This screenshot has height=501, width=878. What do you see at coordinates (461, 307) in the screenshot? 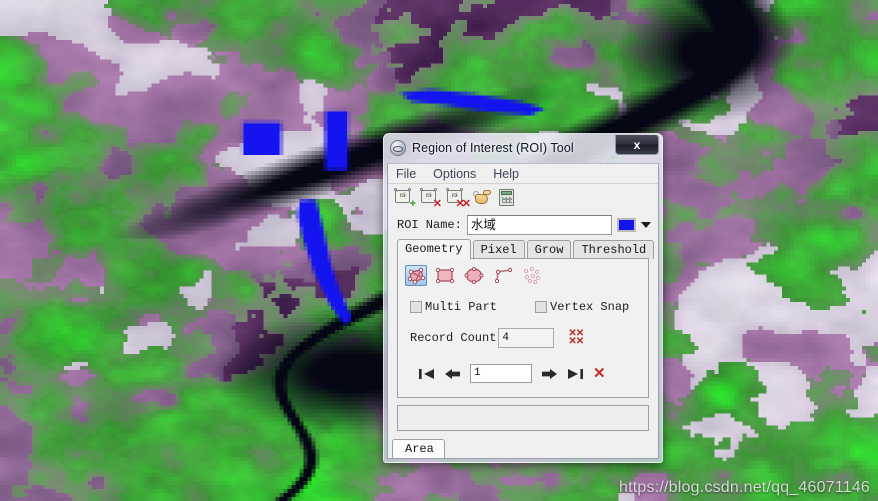
I see `multi-part-label: Multi Part` at bounding box center [461, 307].